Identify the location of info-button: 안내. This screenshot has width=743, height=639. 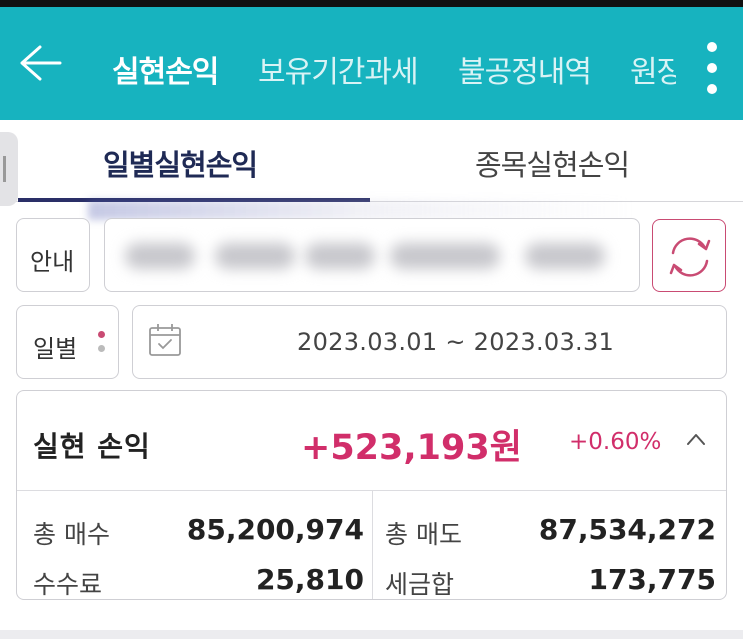
(53, 255).